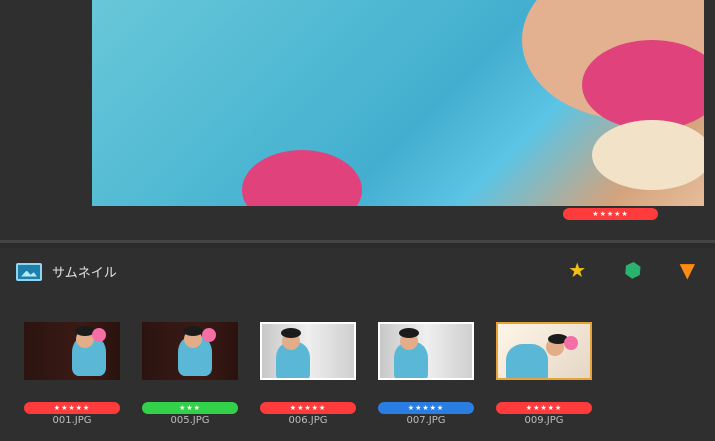  I want to click on thumbnail-filename: 001.JPG, so click(72, 420).